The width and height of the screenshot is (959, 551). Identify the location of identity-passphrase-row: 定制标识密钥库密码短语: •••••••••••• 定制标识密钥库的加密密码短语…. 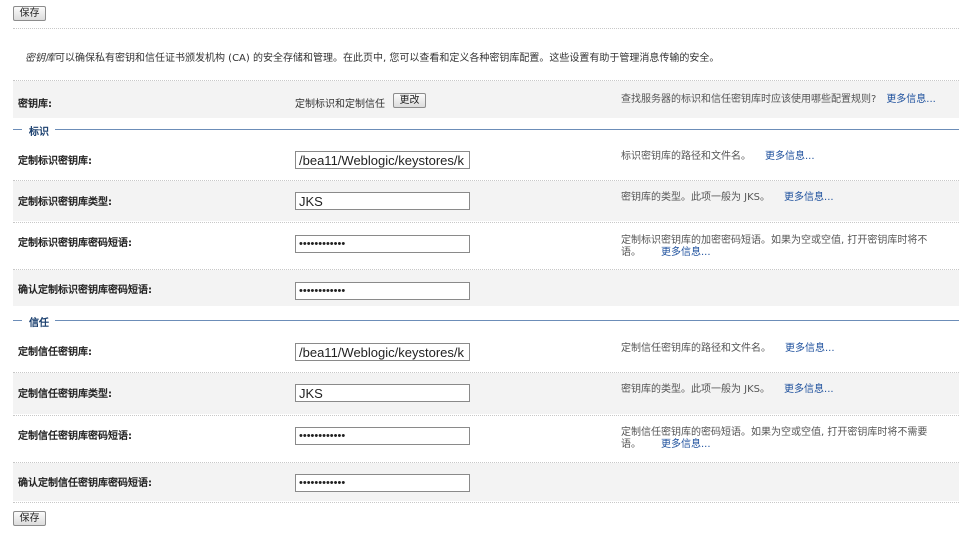
(486, 245).